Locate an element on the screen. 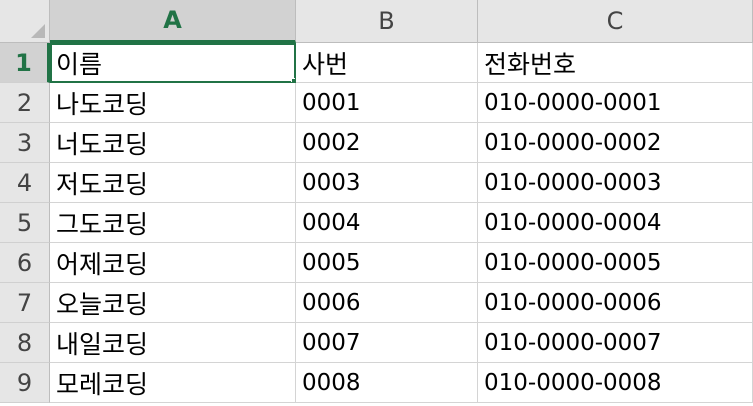  row-header-7: 7 is located at coordinates (25, 303).